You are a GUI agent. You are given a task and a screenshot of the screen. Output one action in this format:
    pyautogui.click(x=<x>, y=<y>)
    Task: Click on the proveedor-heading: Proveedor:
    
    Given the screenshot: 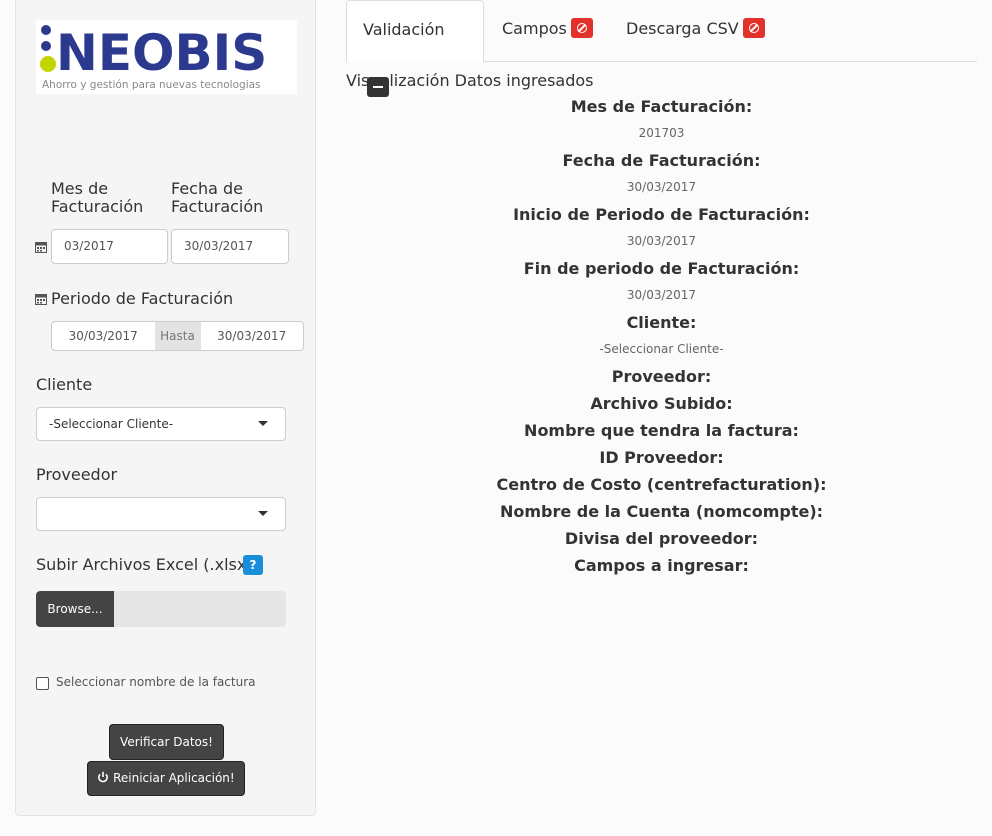 What is the action you would take?
    pyautogui.click(x=661, y=376)
    